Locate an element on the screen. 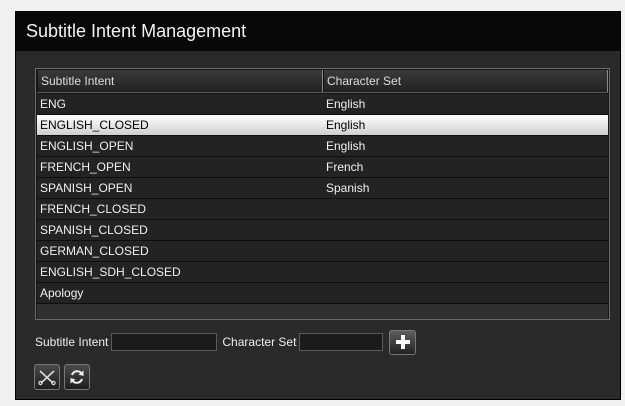 The height and width of the screenshot is (406, 625). add-intent-form: Subtitle Intent Character Set is located at coordinates (226, 342).